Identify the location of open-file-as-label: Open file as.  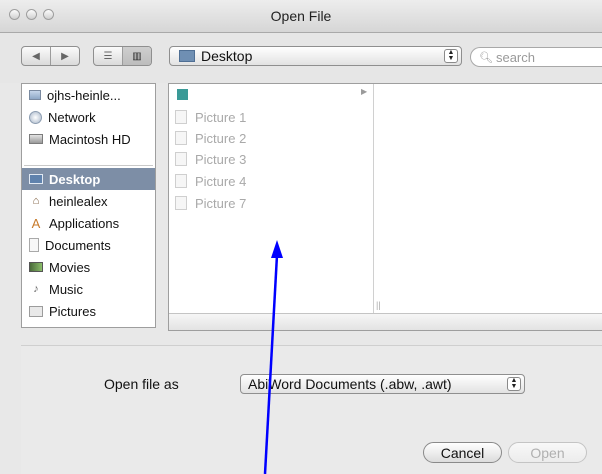
(141, 384).